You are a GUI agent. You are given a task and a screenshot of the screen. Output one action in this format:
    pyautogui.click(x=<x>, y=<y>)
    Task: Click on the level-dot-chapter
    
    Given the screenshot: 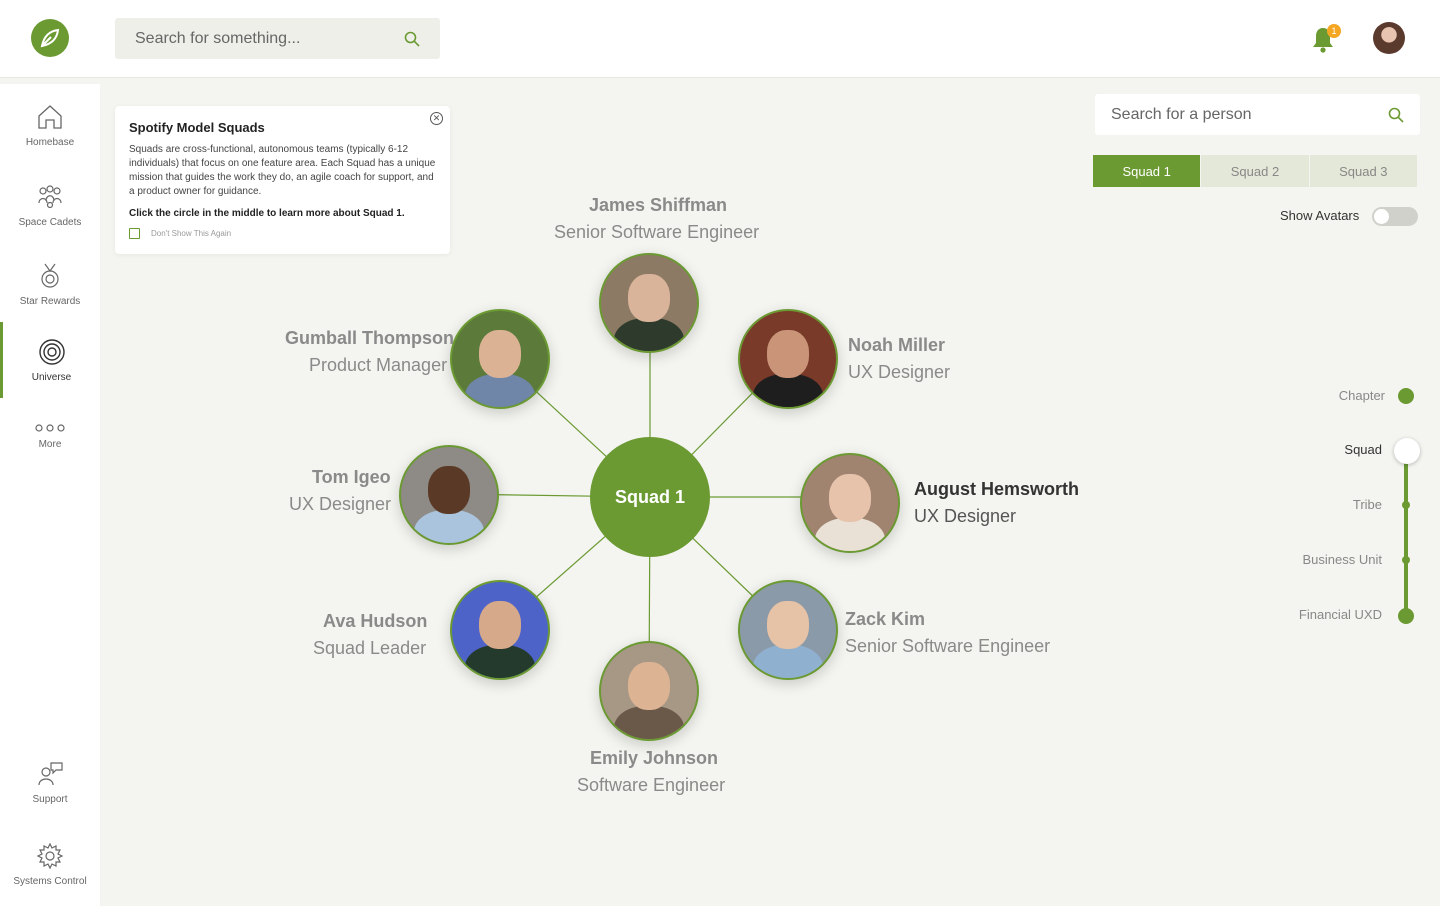 What is the action you would take?
    pyautogui.click(x=1406, y=396)
    